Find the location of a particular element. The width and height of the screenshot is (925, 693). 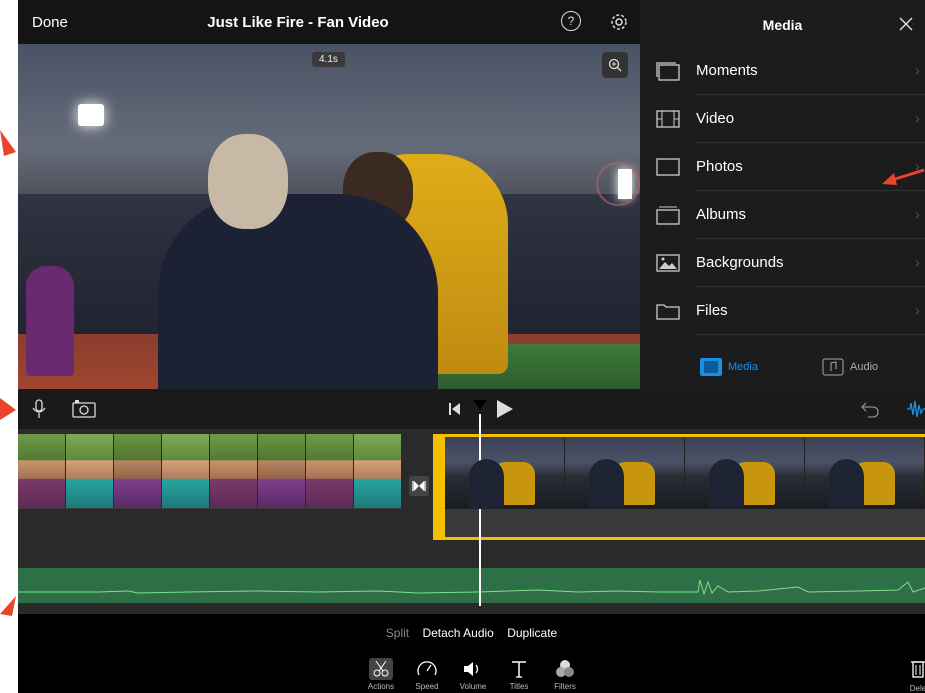

video-clip-2-selected is located at coordinates (679, 487).